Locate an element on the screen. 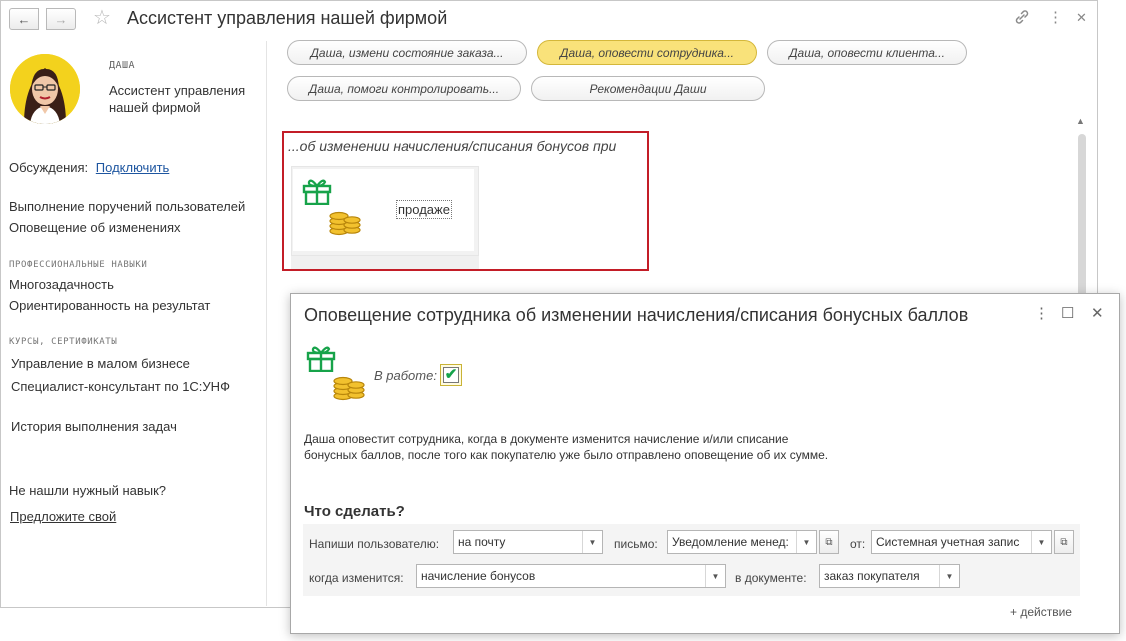  open-account-button: ⧉ is located at coordinates (1064, 542).